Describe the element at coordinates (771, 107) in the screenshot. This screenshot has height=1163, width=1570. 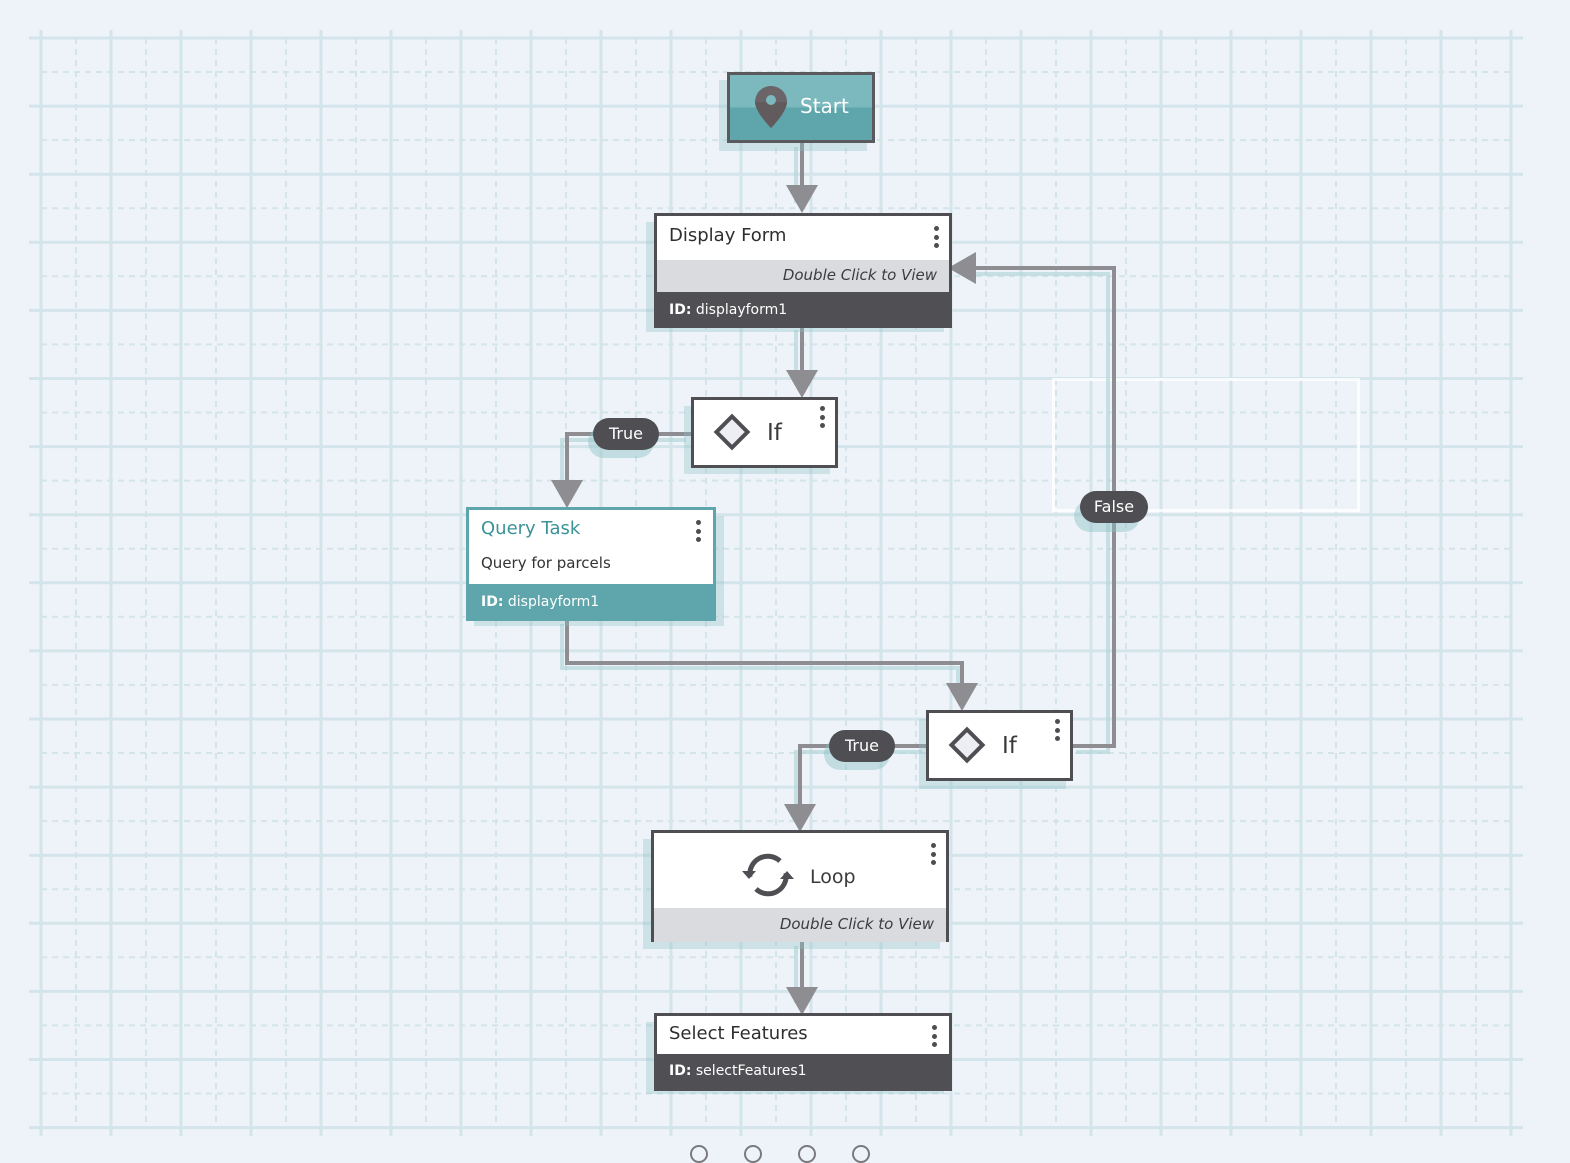
I see `map-pin-icon` at that location.